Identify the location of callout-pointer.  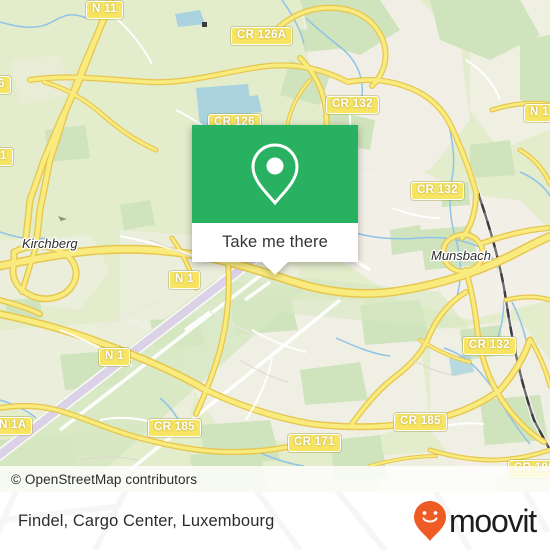
(275, 268).